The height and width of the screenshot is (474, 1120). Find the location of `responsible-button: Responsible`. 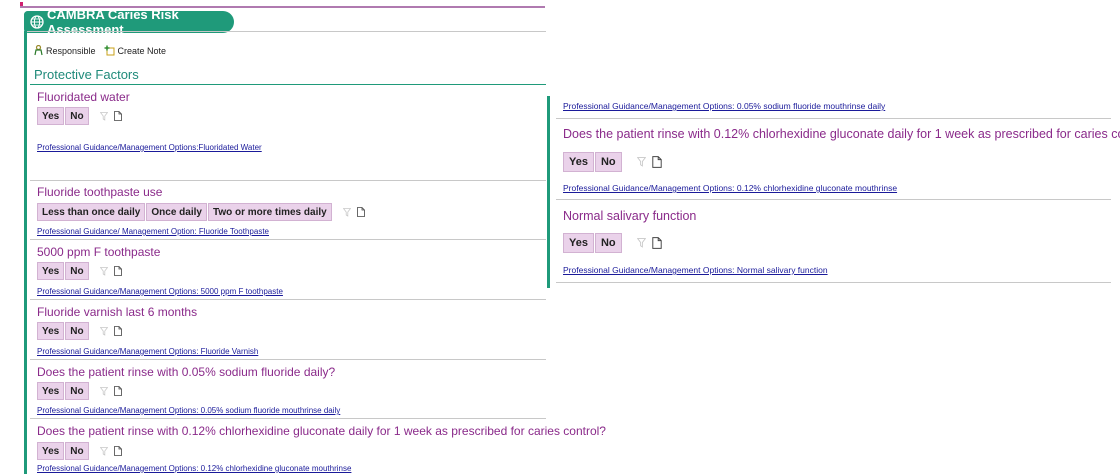

responsible-button: Responsible is located at coordinates (65, 50).